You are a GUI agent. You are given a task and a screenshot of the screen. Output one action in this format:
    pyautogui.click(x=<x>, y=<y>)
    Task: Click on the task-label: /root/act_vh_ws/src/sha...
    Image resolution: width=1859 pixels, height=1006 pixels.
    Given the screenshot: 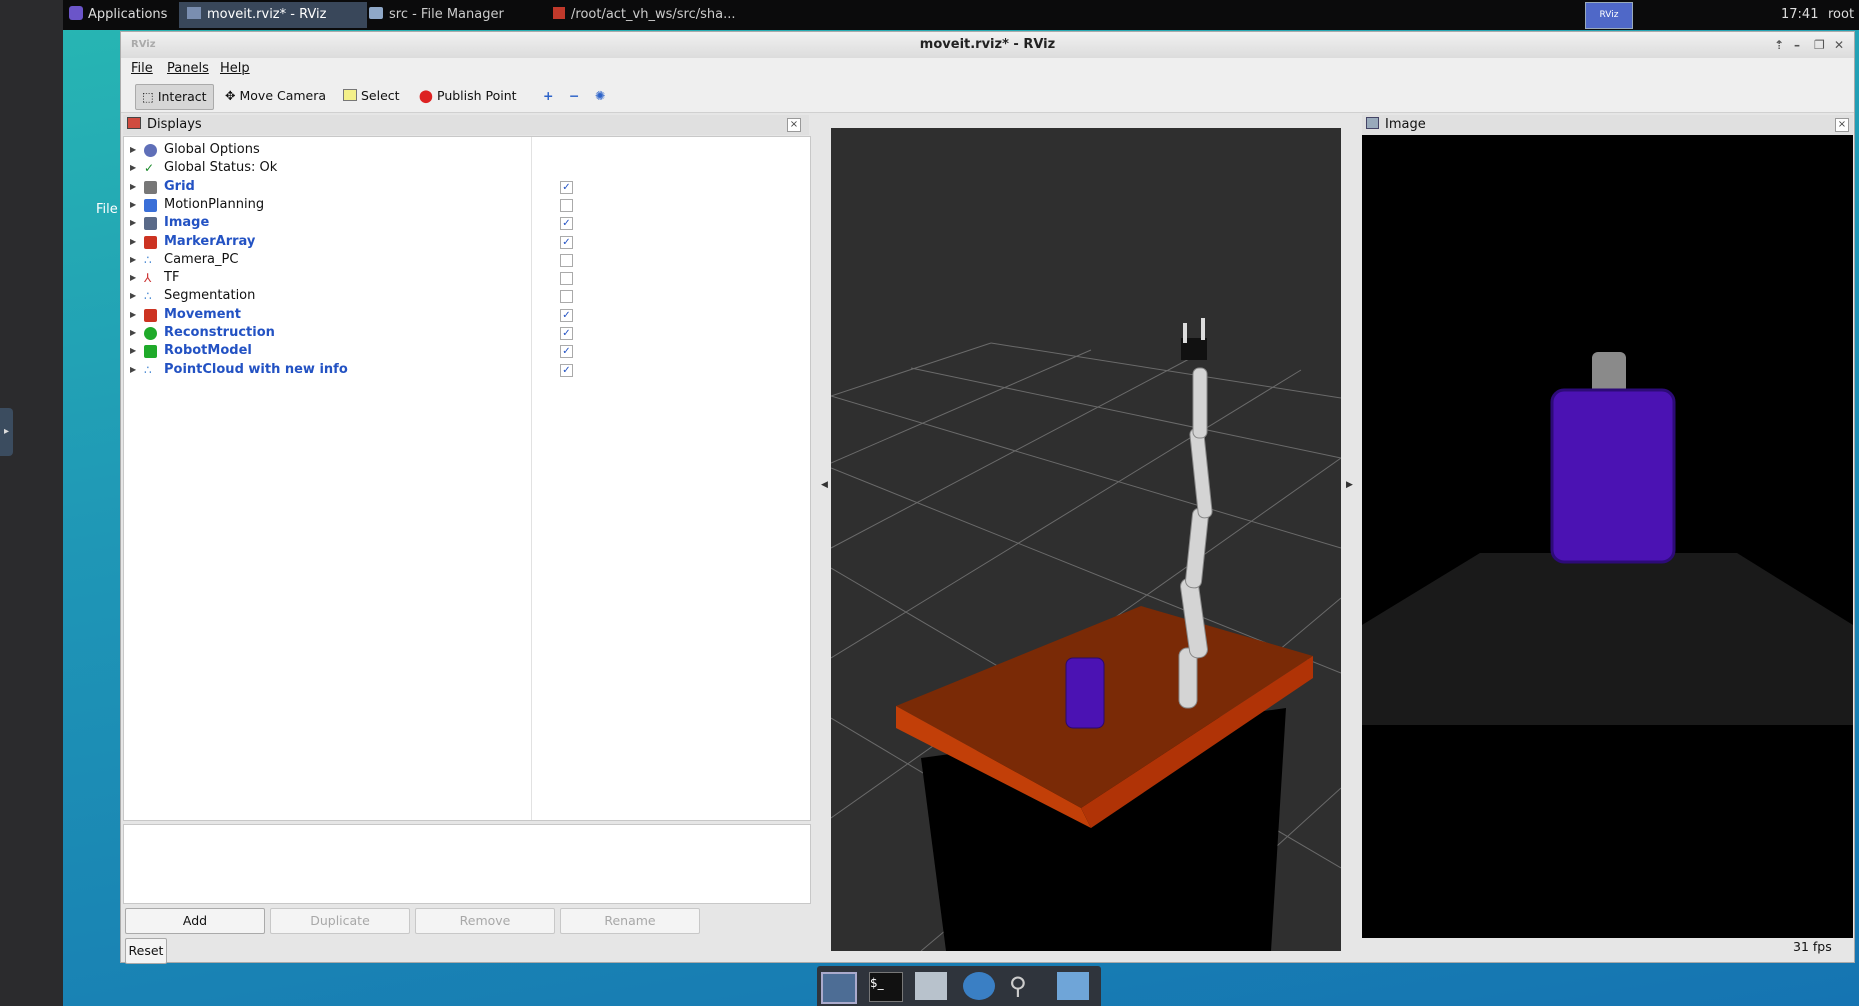 What is the action you would take?
    pyautogui.click(x=653, y=14)
    